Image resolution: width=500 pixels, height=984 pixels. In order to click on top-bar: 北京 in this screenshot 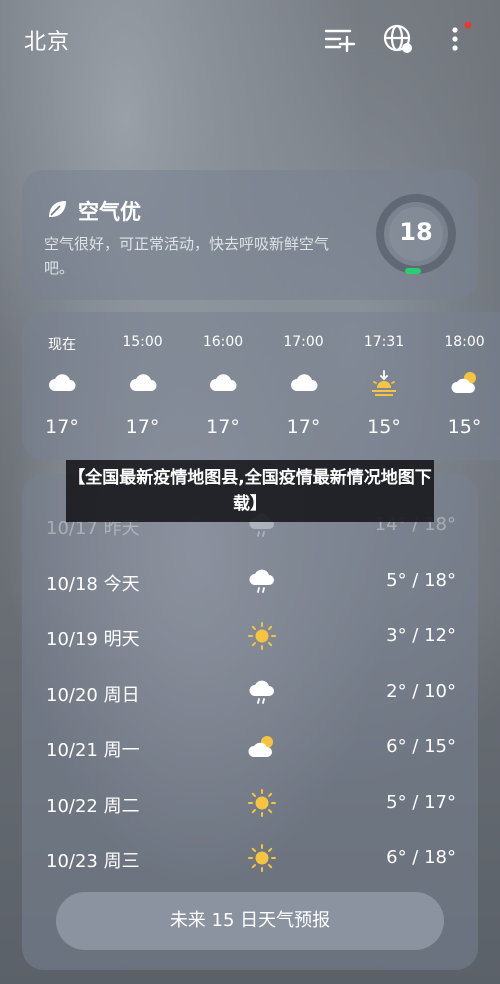, I will do `click(250, 40)`.